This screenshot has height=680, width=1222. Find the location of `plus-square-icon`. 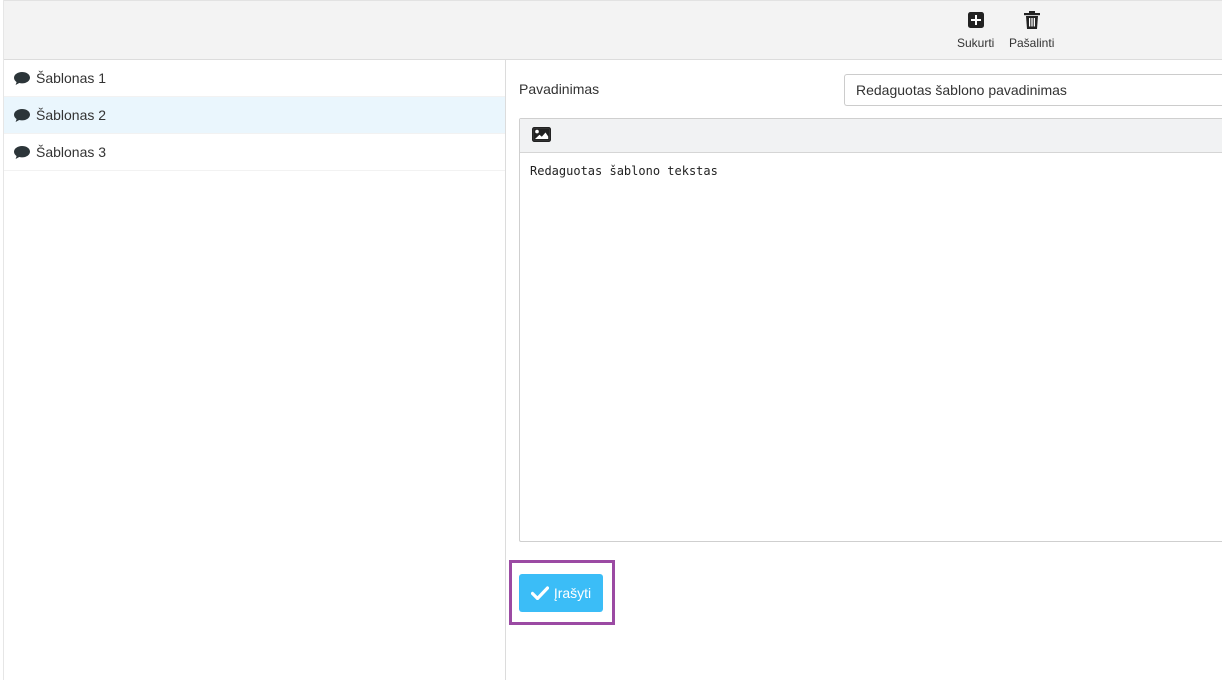

plus-square-icon is located at coordinates (975, 20).